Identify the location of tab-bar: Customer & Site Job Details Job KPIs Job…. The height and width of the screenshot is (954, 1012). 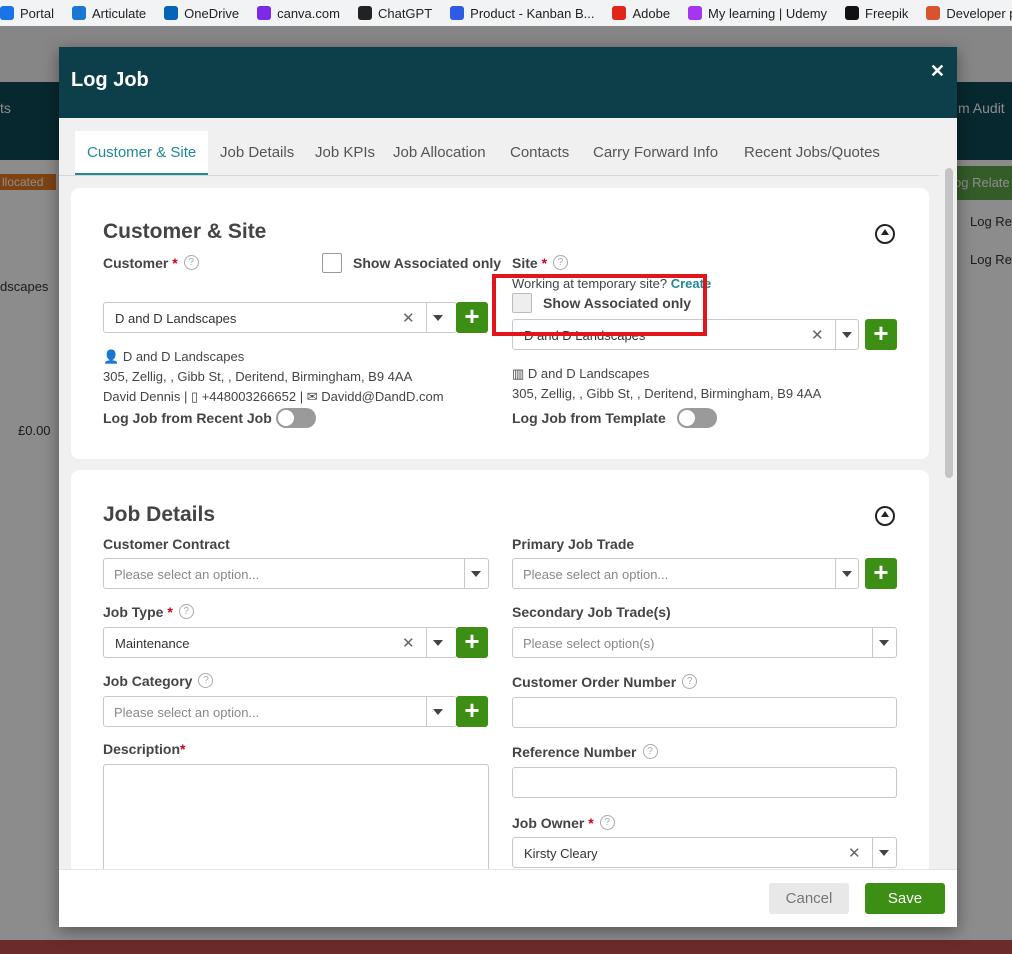
(499, 147).